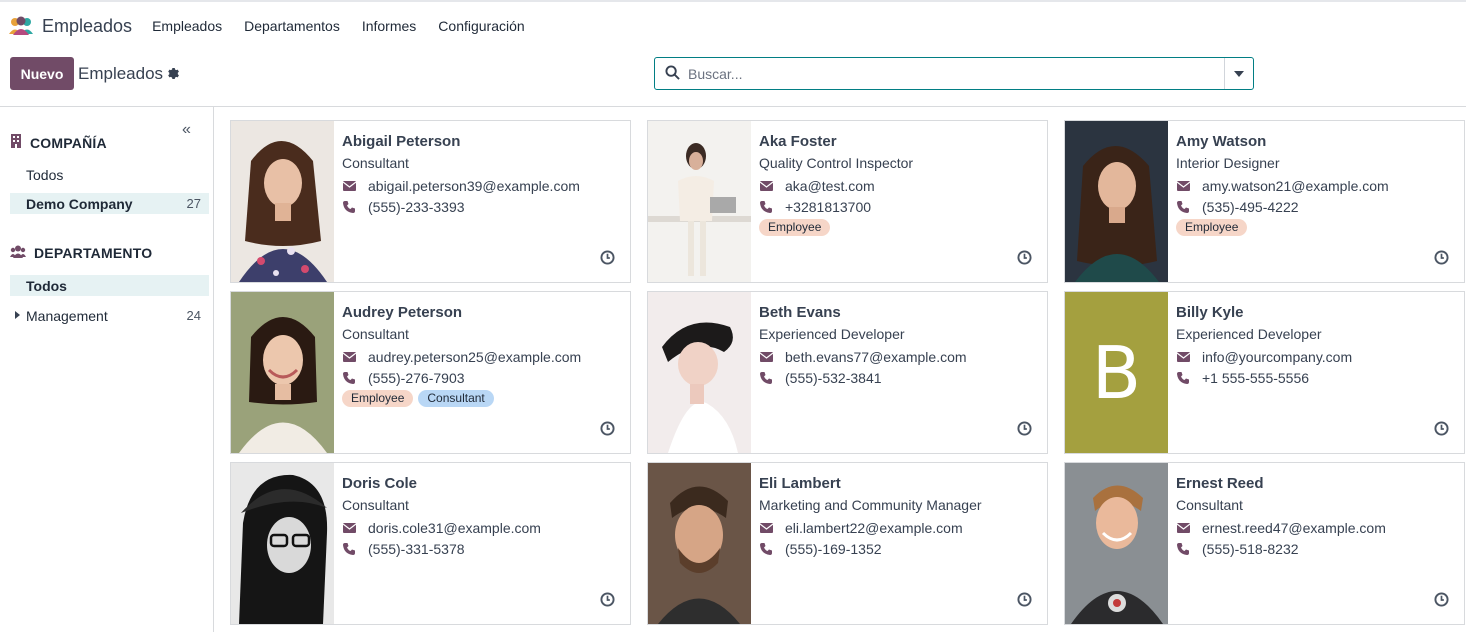  What do you see at coordinates (836, 163) in the screenshot?
I see `employee-job-title: Quality Control Inspector` at bounding box center [836, 163].